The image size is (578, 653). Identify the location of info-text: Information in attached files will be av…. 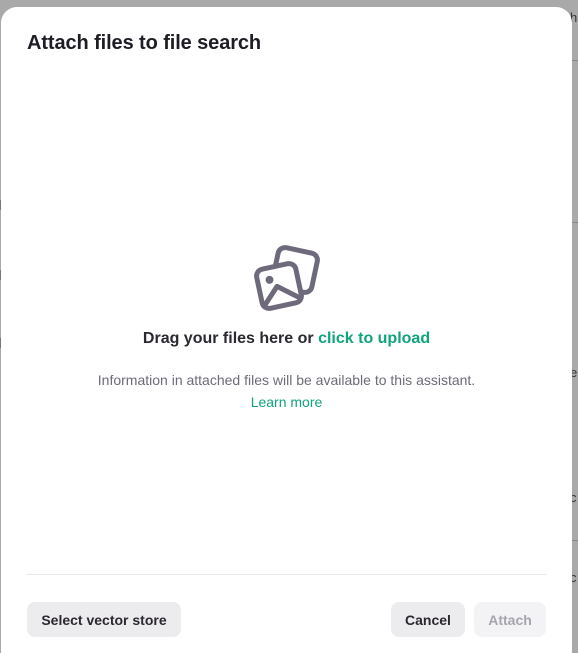
(286, 379).